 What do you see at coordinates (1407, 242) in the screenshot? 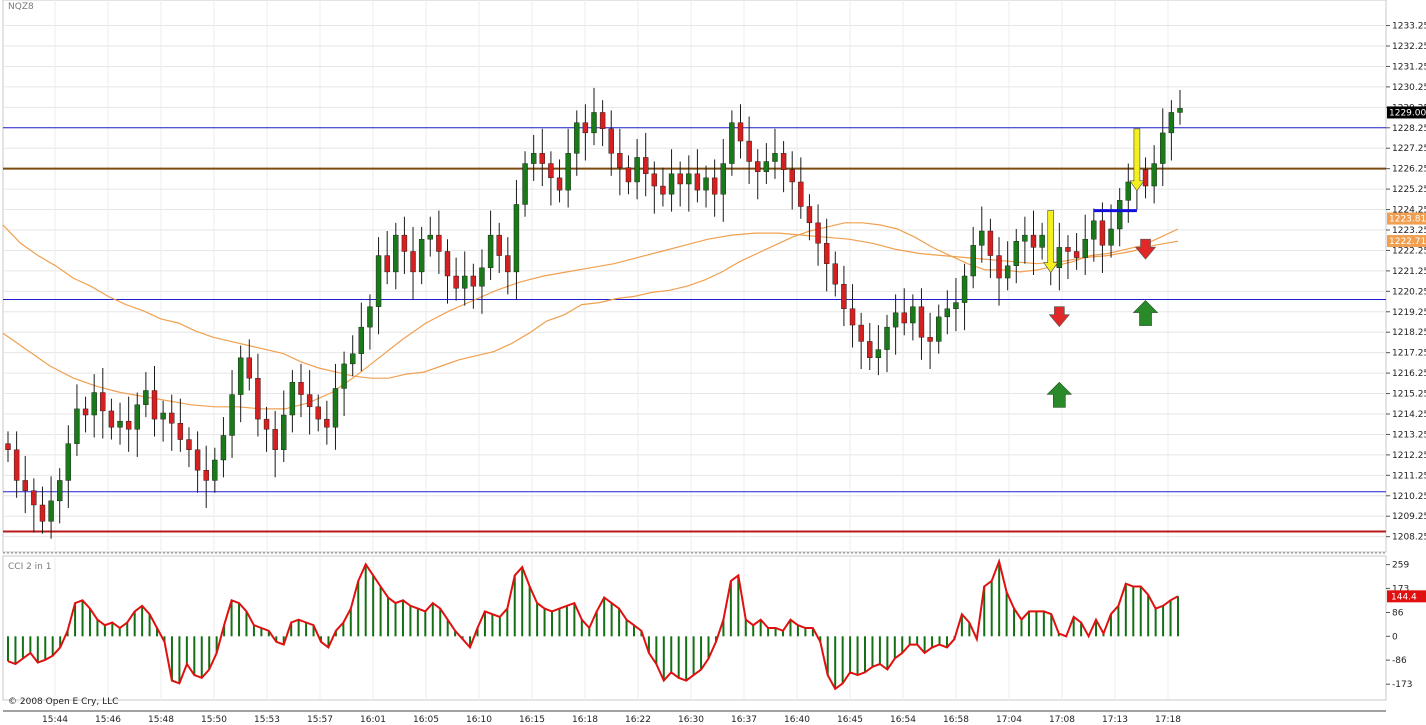
I see `price-tag-label: 1222.71` at bounding box center [1407, 242].